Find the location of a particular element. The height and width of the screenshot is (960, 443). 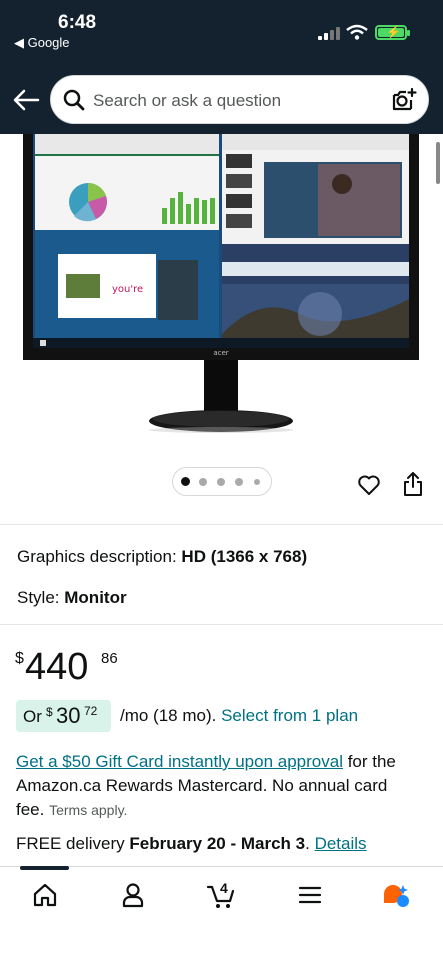

back-arrow-icon is located at coordinates (26, 100).